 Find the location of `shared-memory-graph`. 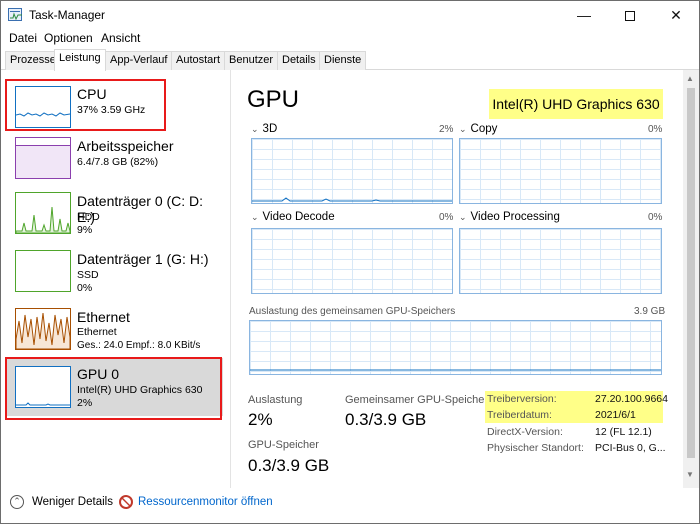

shared-memory-graph is located at coordinates (455, 347).